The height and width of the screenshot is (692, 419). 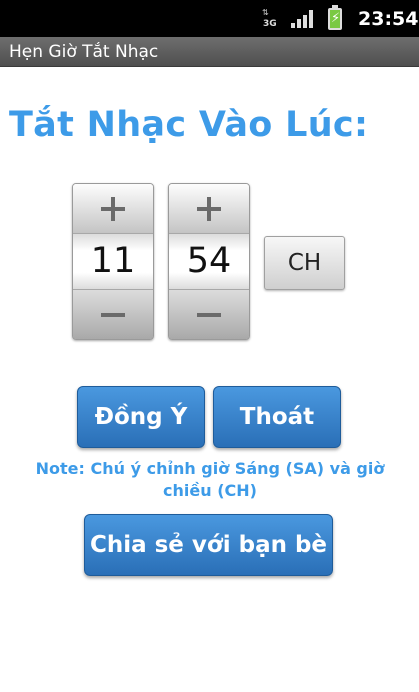 I want to click on title-bar: Hẹn Giờ Tắt Nhạc, so click(x=209, y=52).